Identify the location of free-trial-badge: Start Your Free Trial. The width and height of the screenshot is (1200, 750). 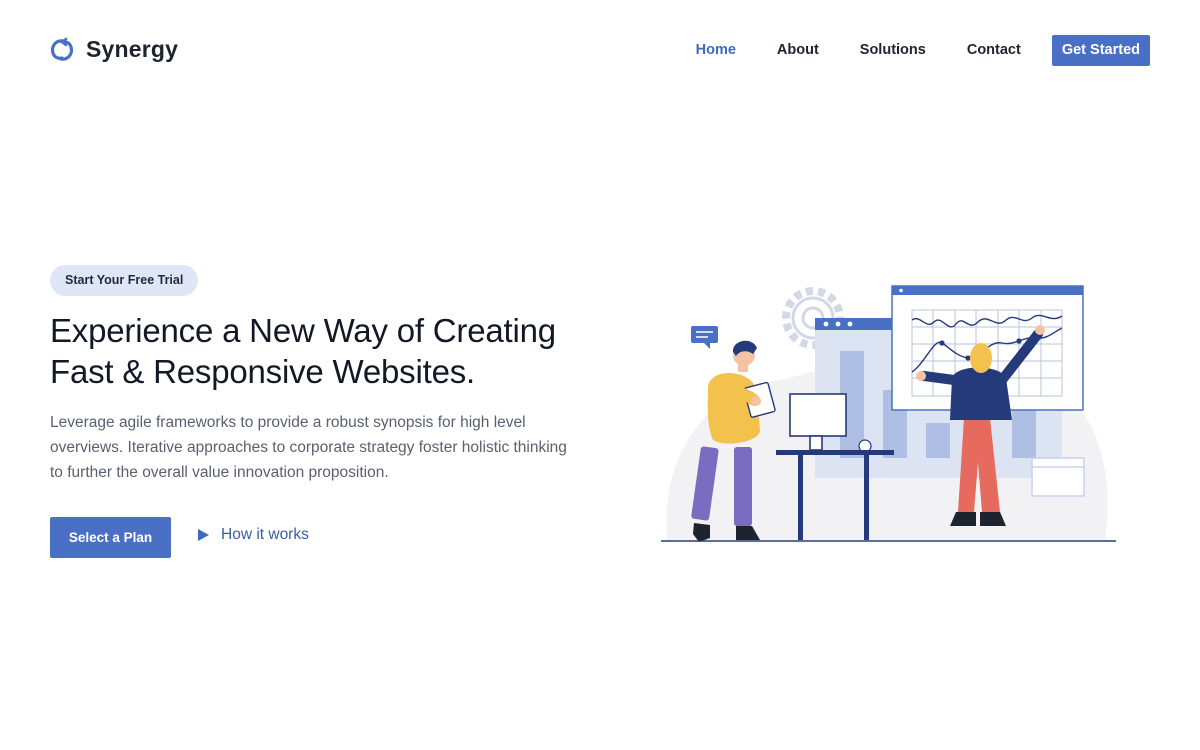
(124, 280).